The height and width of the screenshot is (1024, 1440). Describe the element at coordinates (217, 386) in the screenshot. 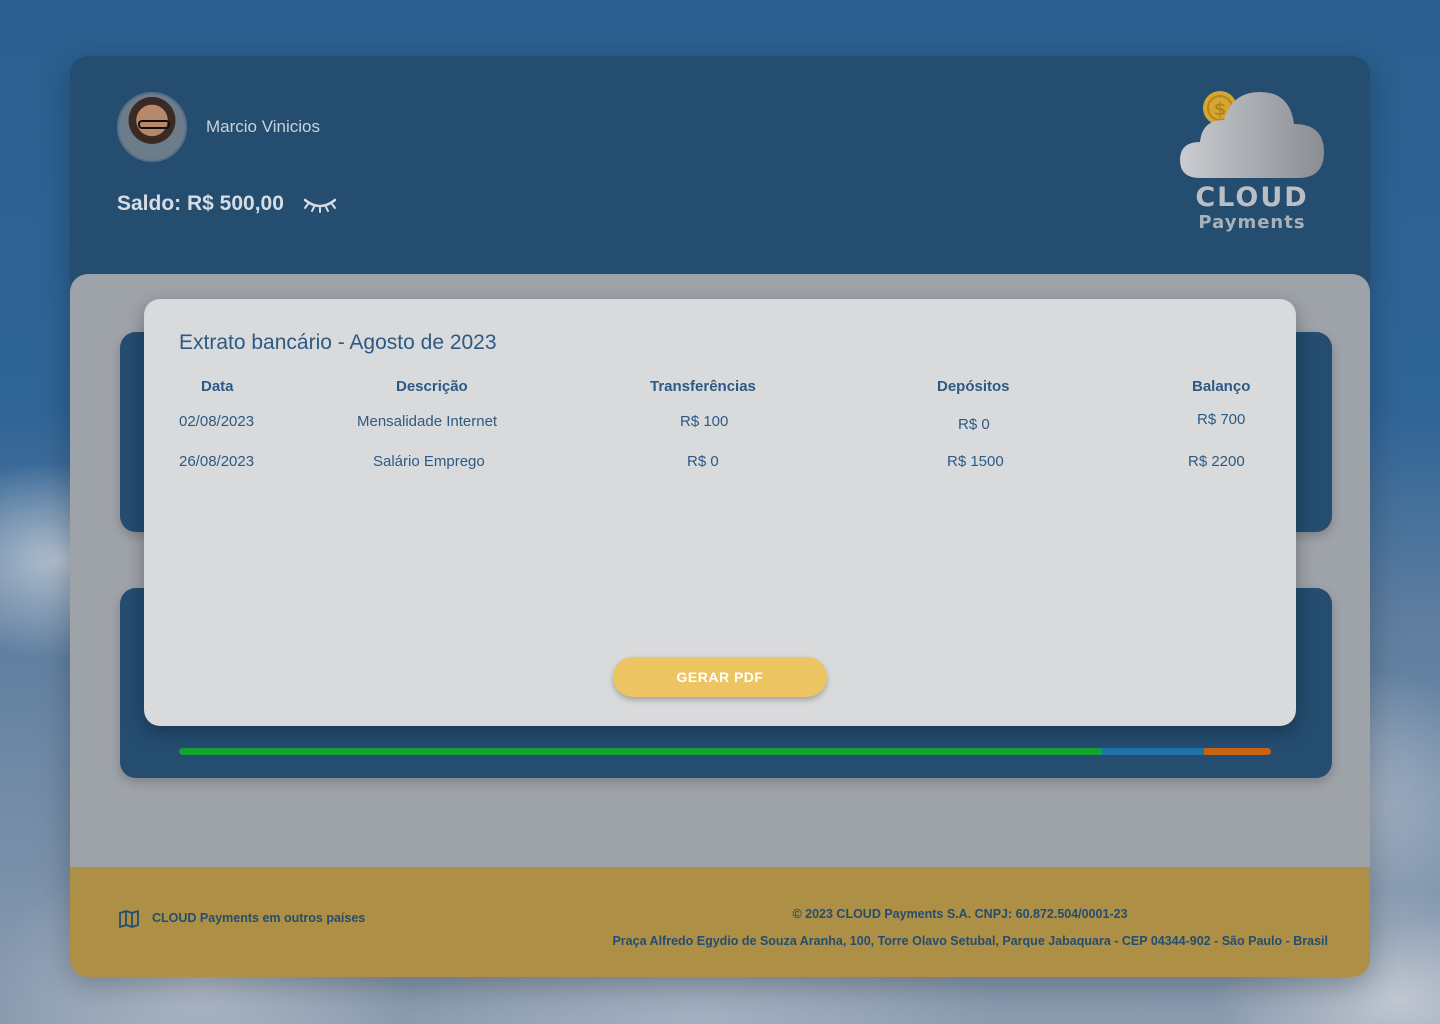

I see `column-header-date: Data` at that location.